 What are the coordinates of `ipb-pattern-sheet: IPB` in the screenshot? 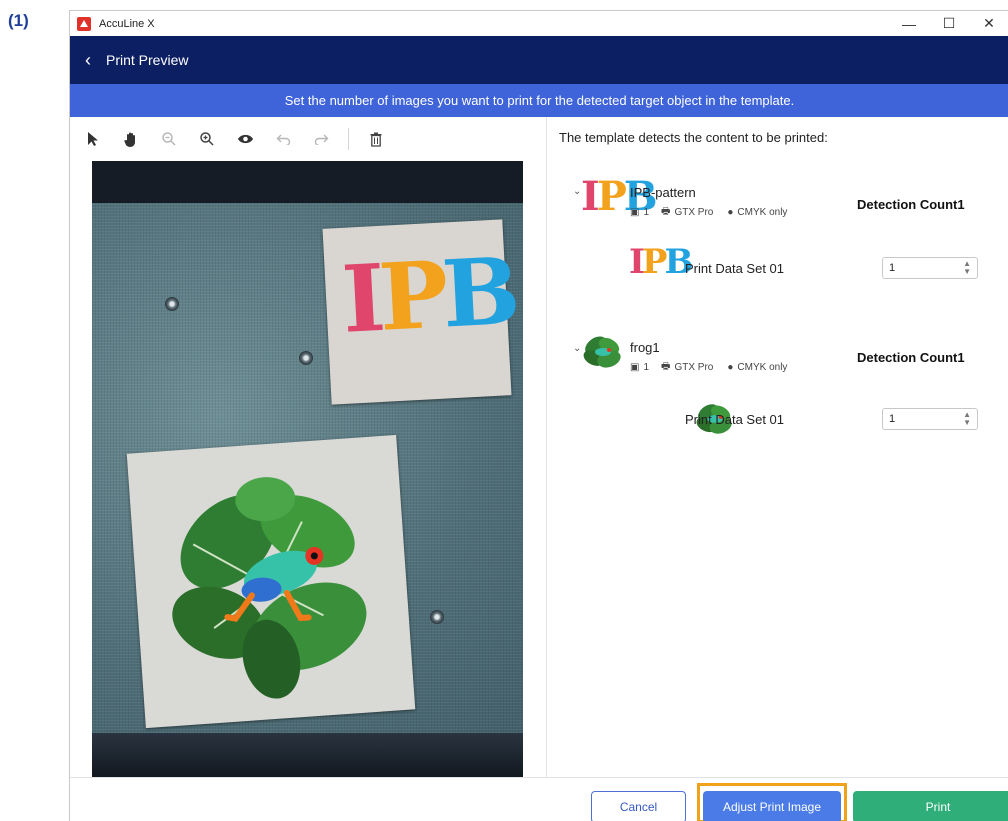 It's located at (419, 312).